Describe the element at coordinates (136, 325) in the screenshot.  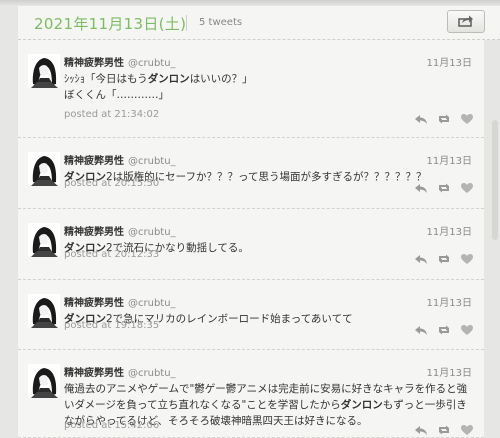
I see `posted-time: 19:18:35` at that location.